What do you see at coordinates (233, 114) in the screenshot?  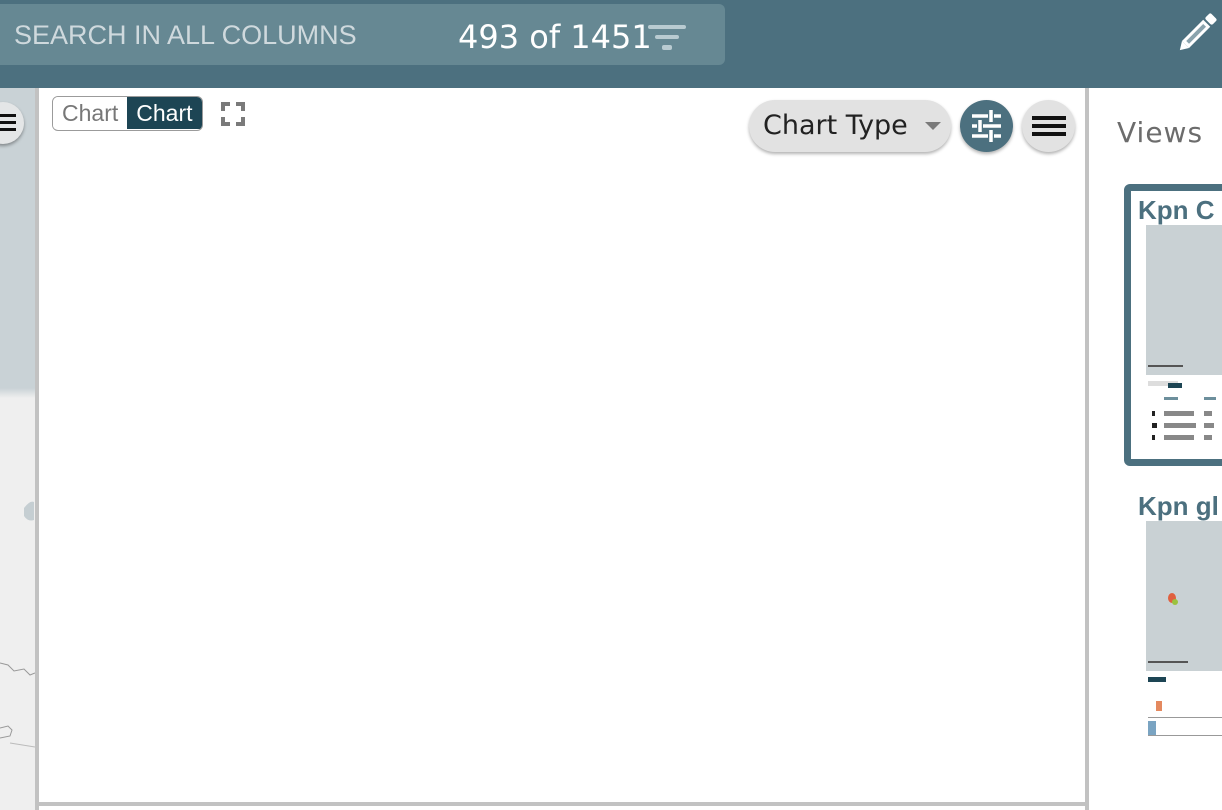 I see `fullscreen-icon` at bounding box center [233, 114].